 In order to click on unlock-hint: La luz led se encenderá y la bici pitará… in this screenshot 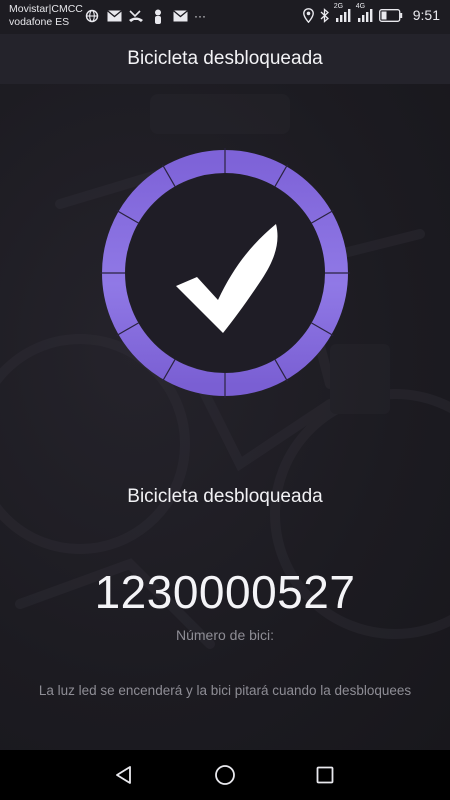, I will do `click(225, 690)`.